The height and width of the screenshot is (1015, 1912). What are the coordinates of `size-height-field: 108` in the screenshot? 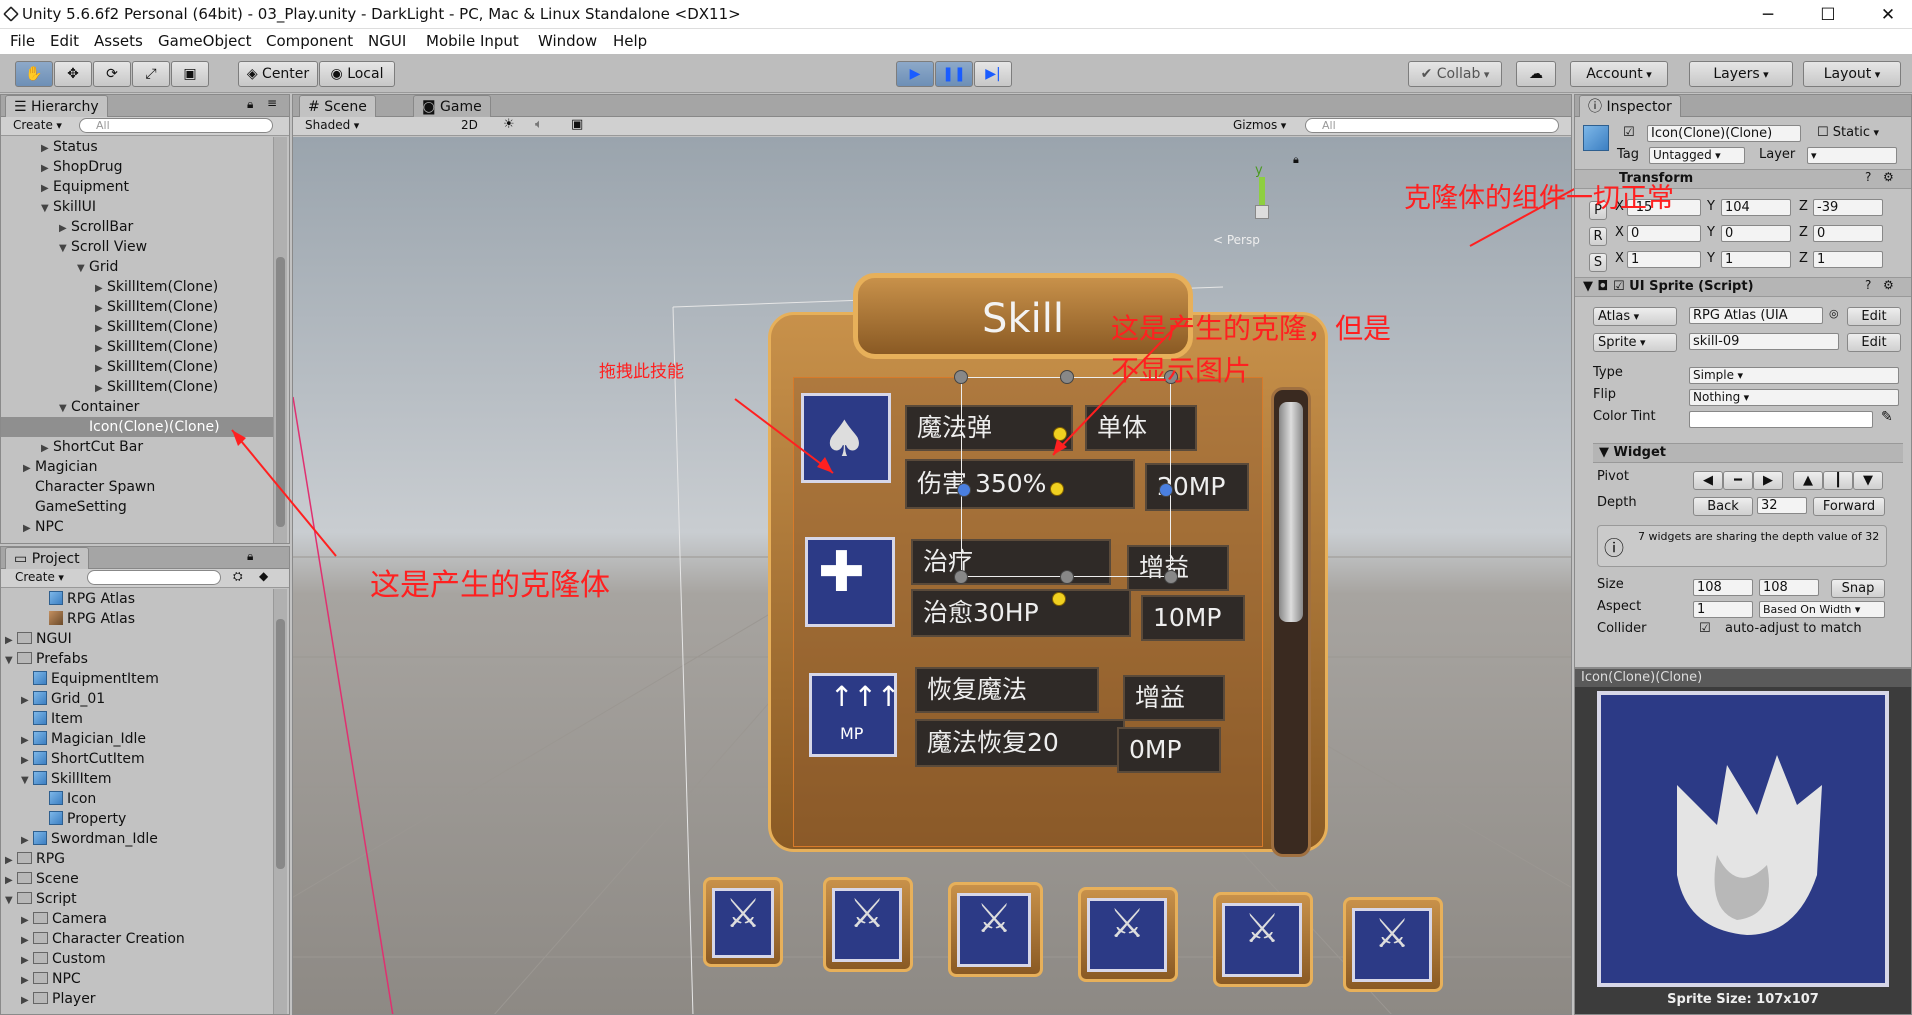 It's located at (1789, 587).